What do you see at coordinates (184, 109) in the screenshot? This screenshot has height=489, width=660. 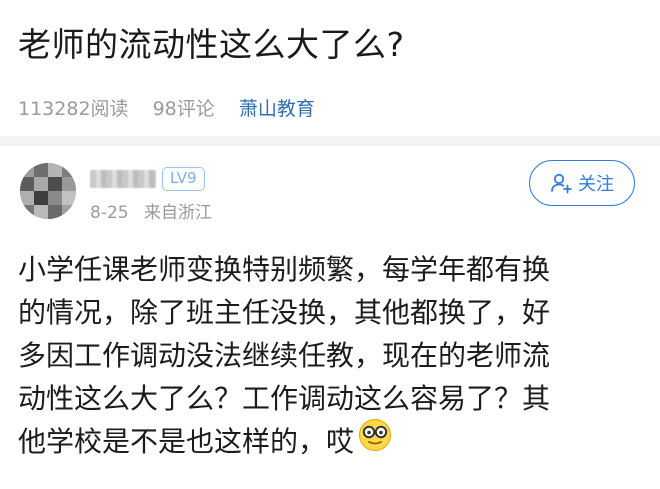 I see `comment-count: 98评论` at bounding box center [184, 109].